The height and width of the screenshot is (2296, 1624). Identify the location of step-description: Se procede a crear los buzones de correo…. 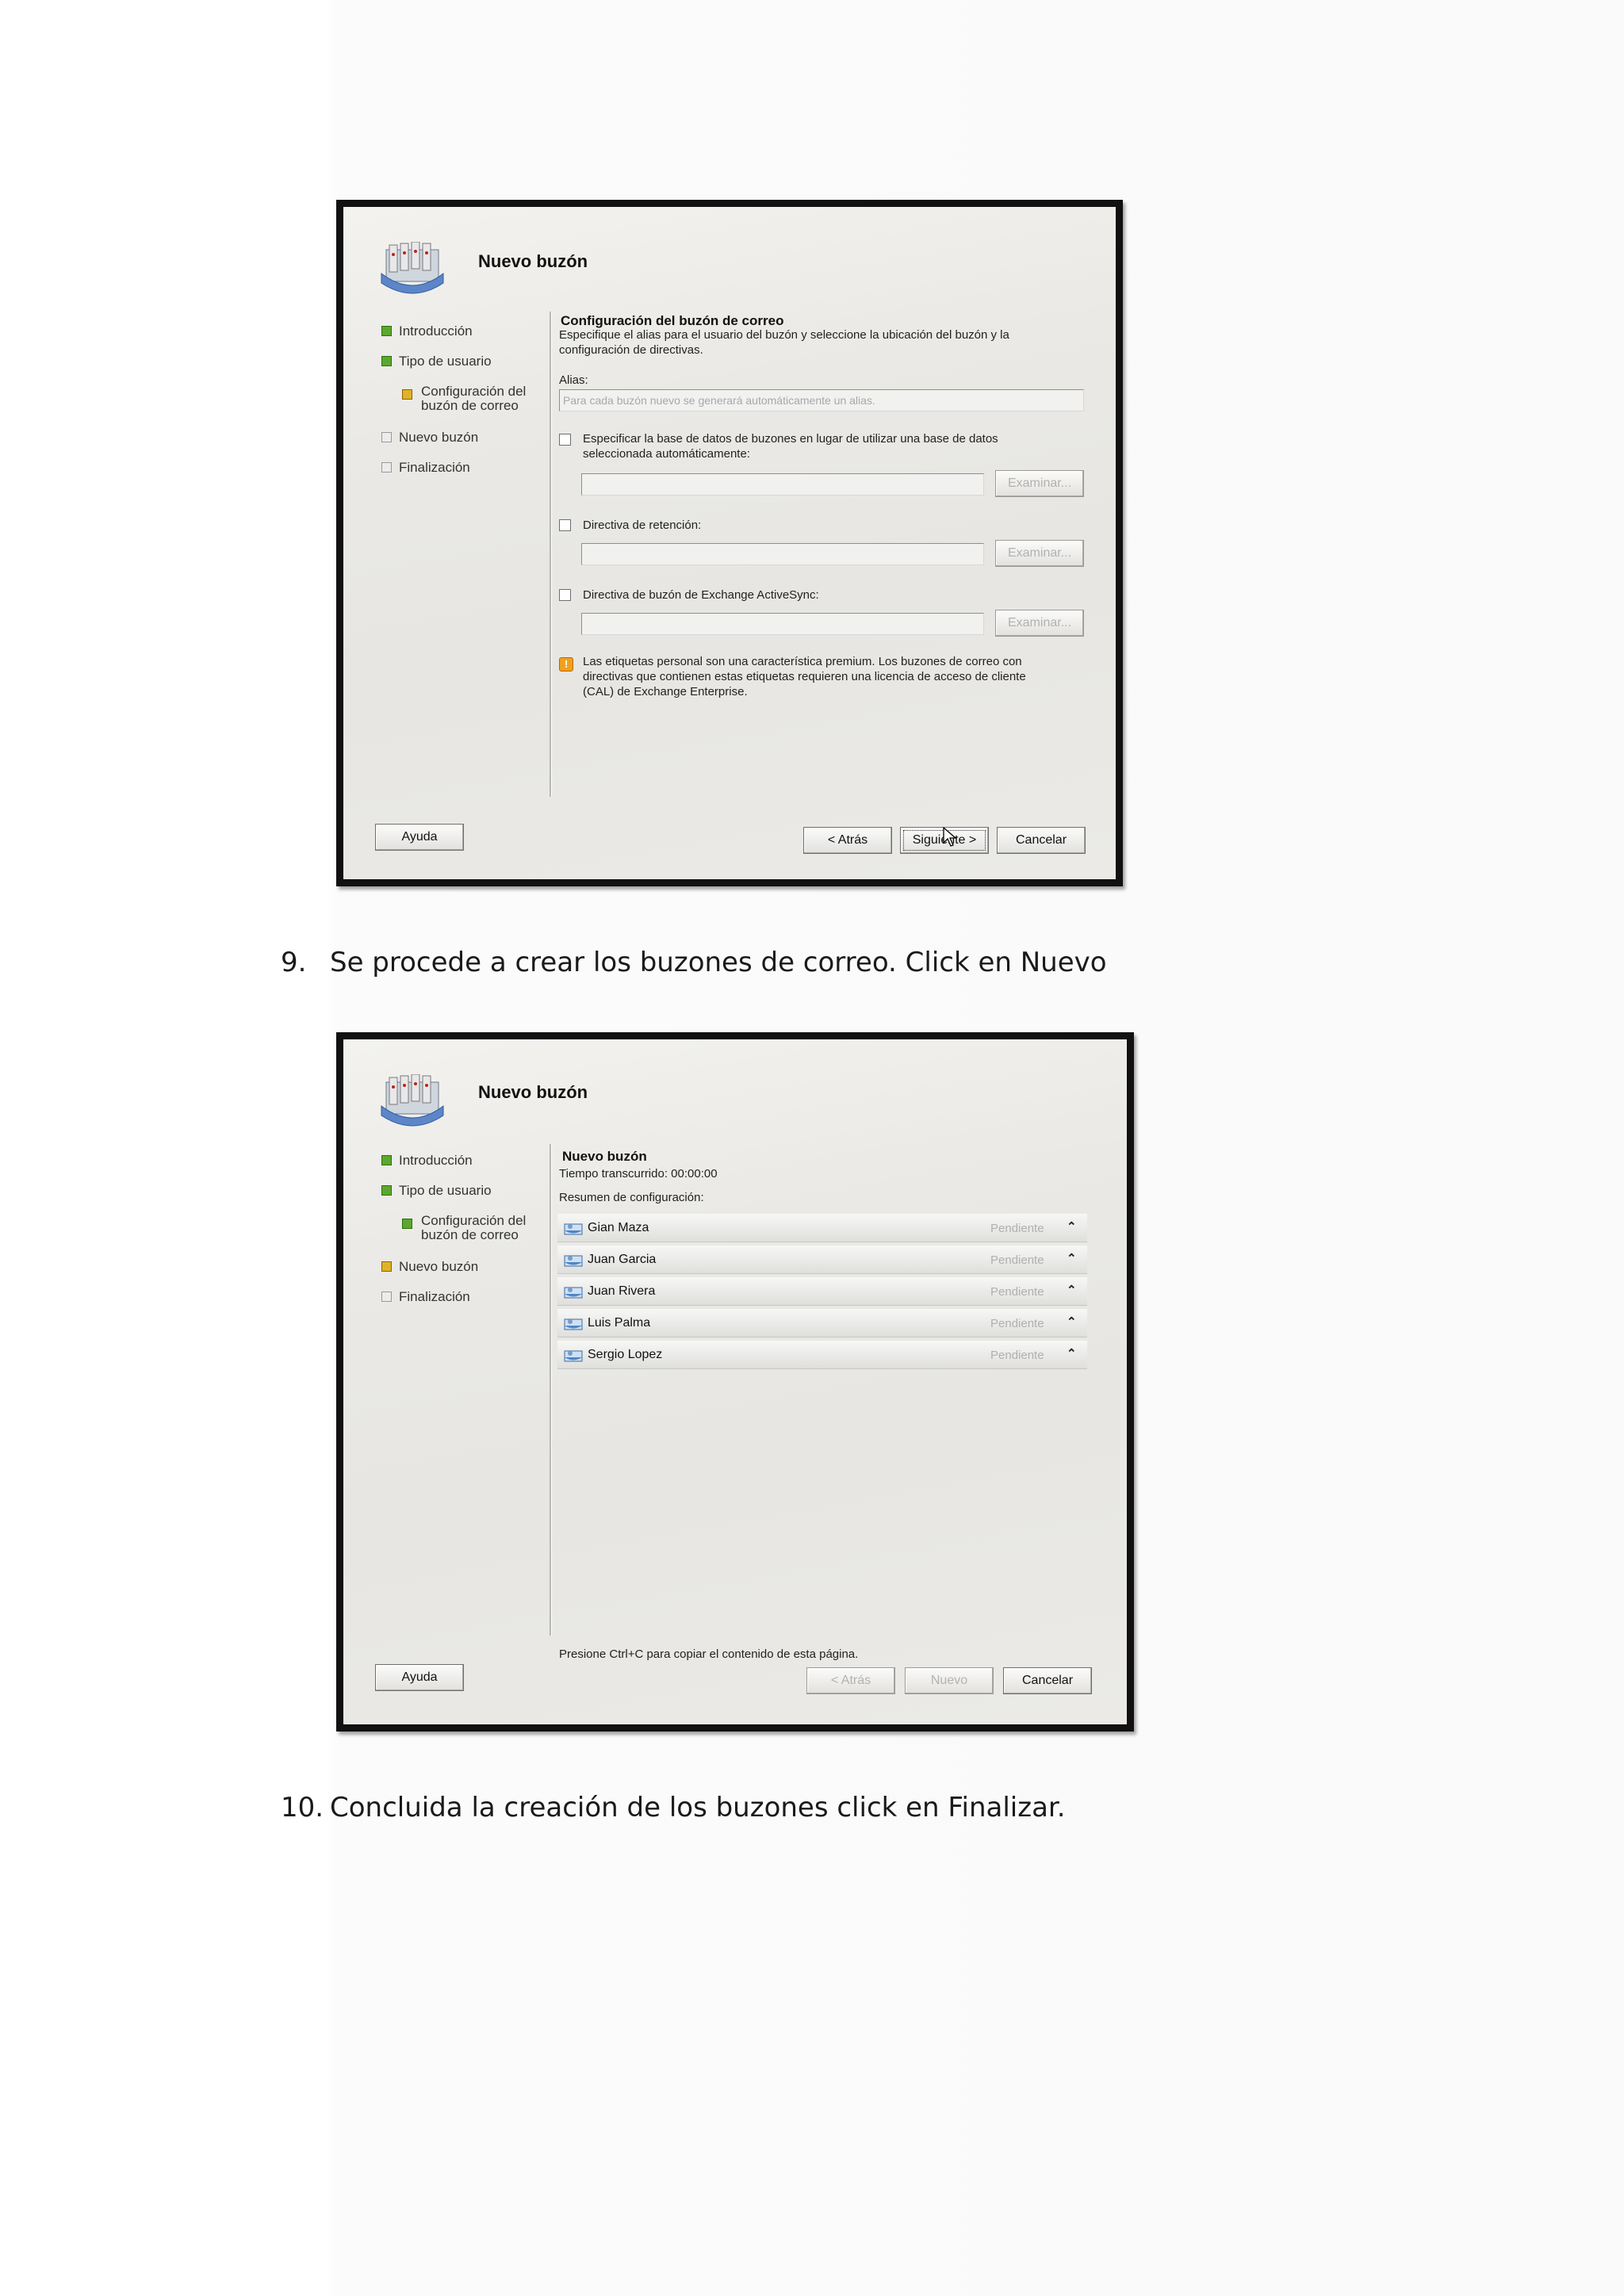
(718, 962).